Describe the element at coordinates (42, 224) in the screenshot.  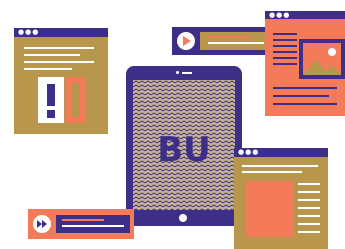
I see `fast-forward-icon` at that location.